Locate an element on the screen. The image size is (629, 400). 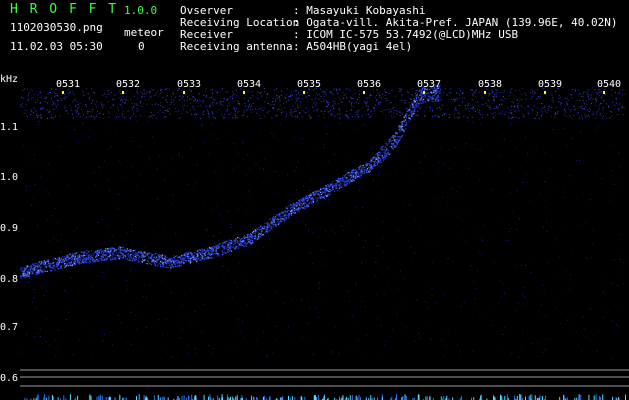
time-tick-marks is located at coordinates (333, 92).